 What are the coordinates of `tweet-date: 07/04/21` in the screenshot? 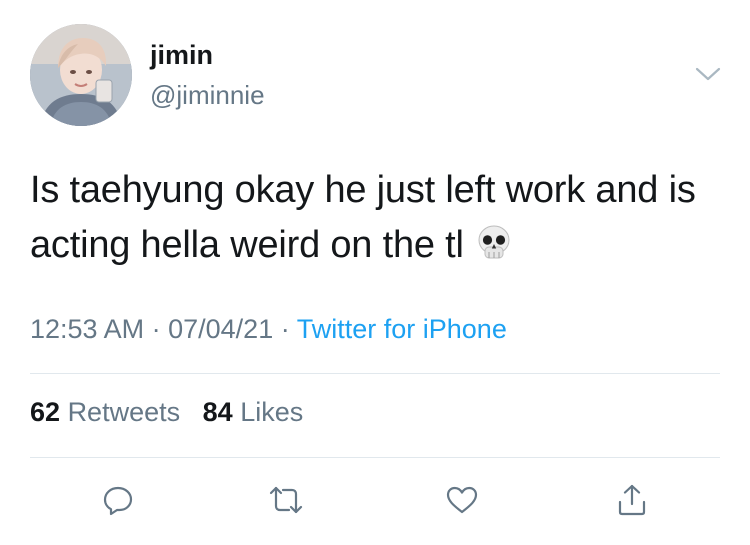 It's located at (221, 329).